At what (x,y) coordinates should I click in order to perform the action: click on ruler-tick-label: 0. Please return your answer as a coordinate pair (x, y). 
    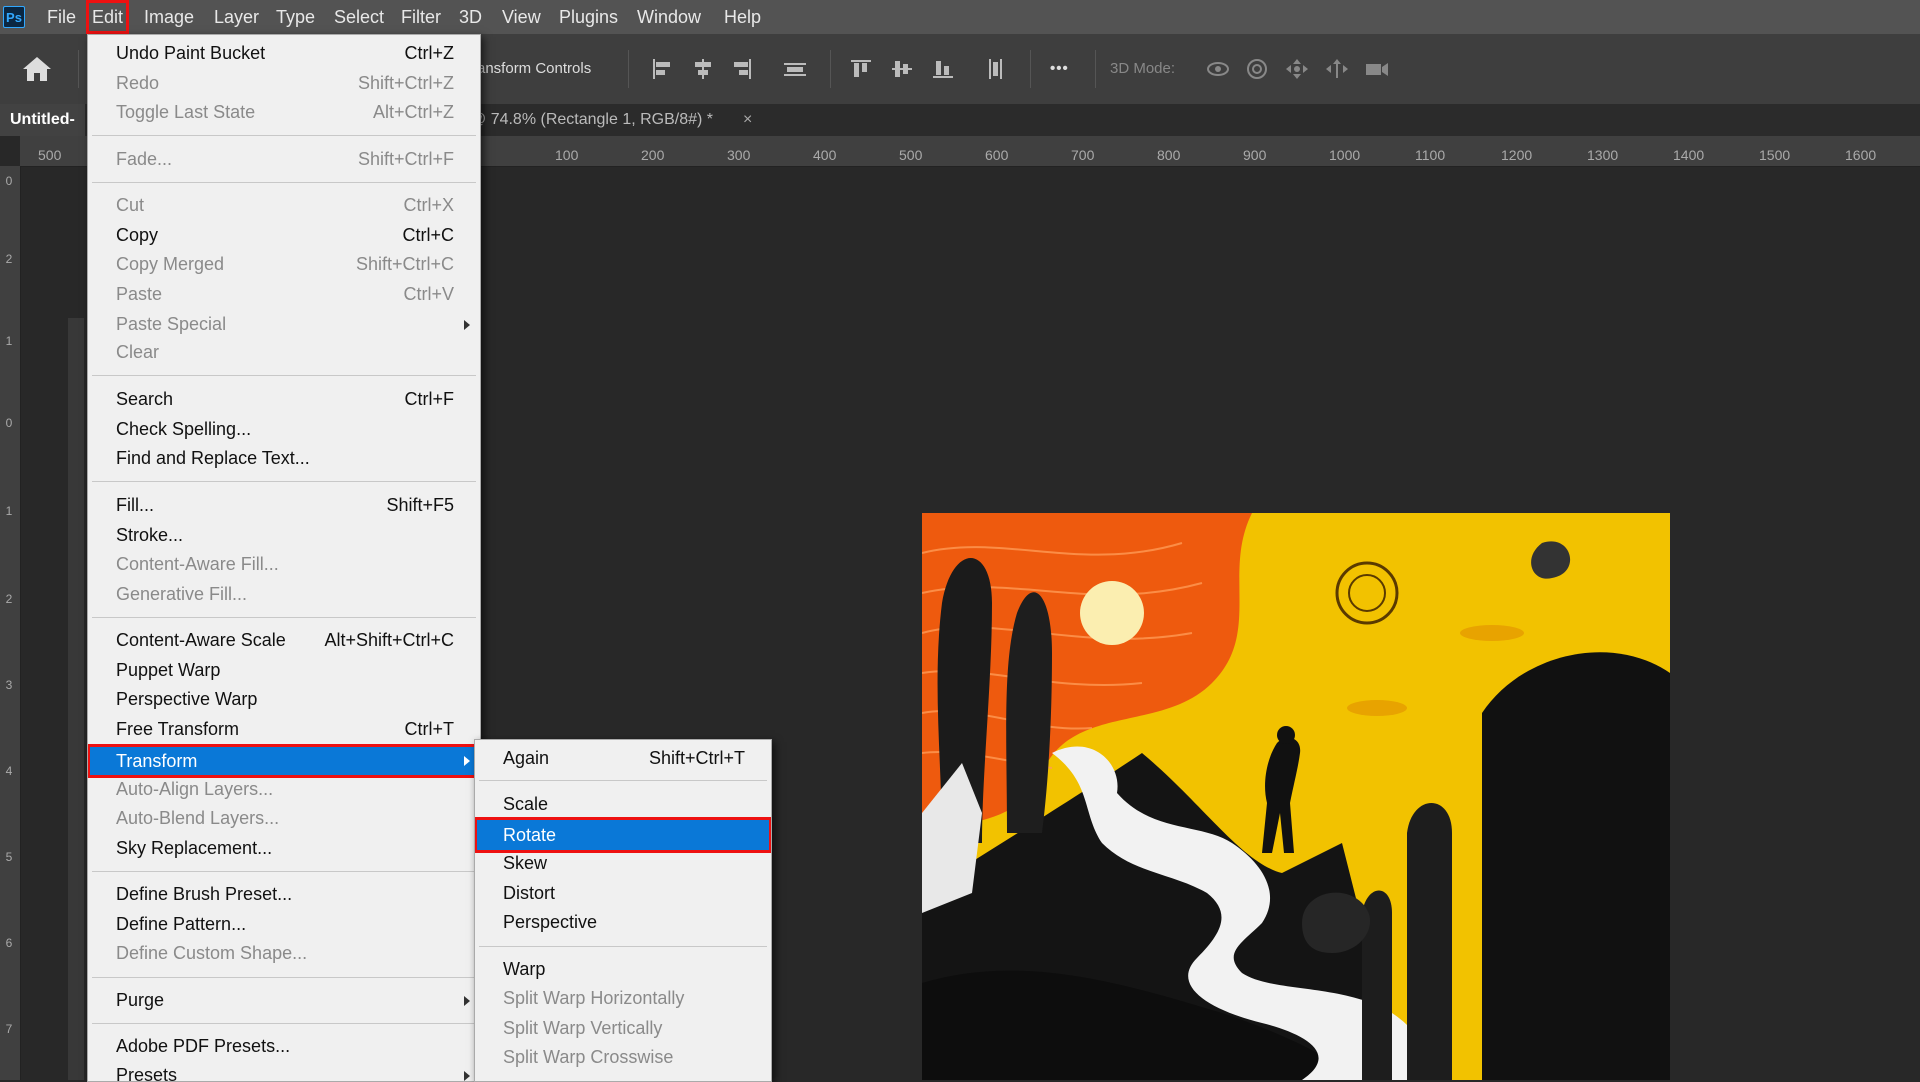
    Looking at the image, I should click on (9, 423).